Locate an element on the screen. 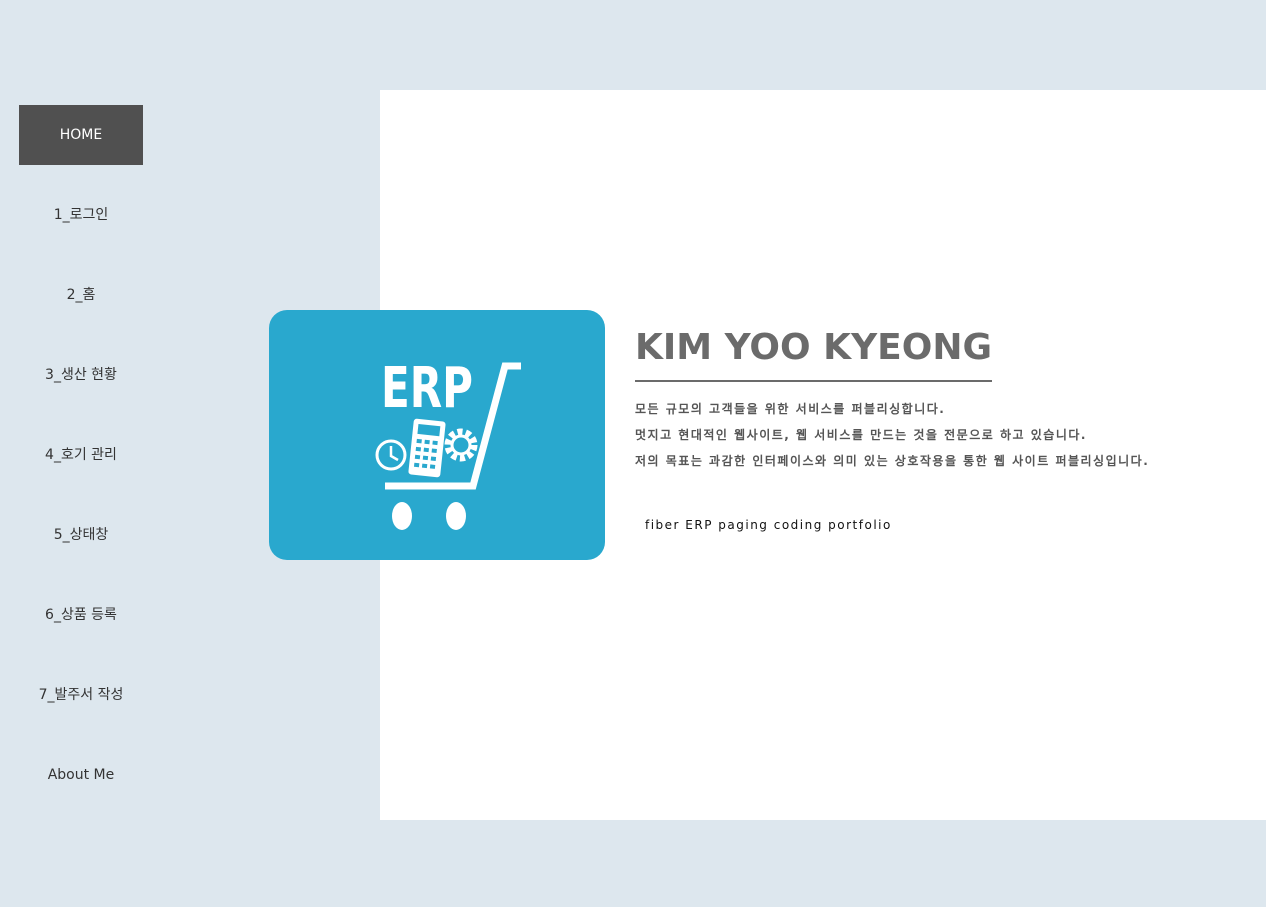  nav-item-home: HOME is located at coordinates (81, 135).